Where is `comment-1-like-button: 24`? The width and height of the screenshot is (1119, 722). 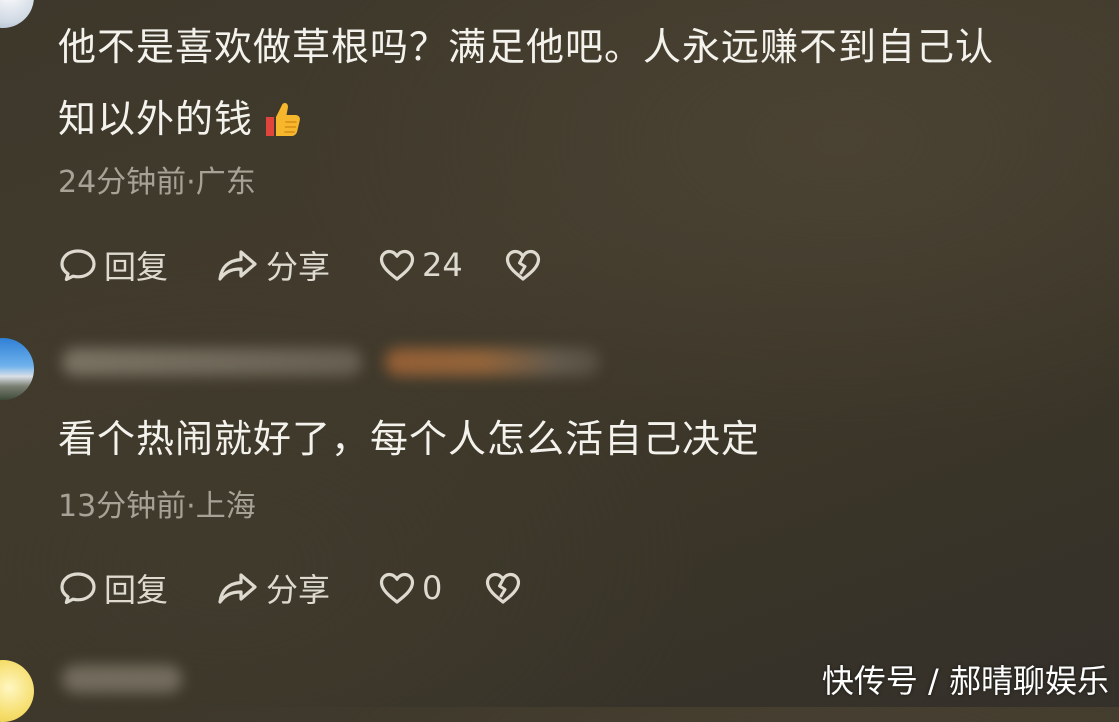 comment-1-like-button: 24 is located at coordinates (441, 265).